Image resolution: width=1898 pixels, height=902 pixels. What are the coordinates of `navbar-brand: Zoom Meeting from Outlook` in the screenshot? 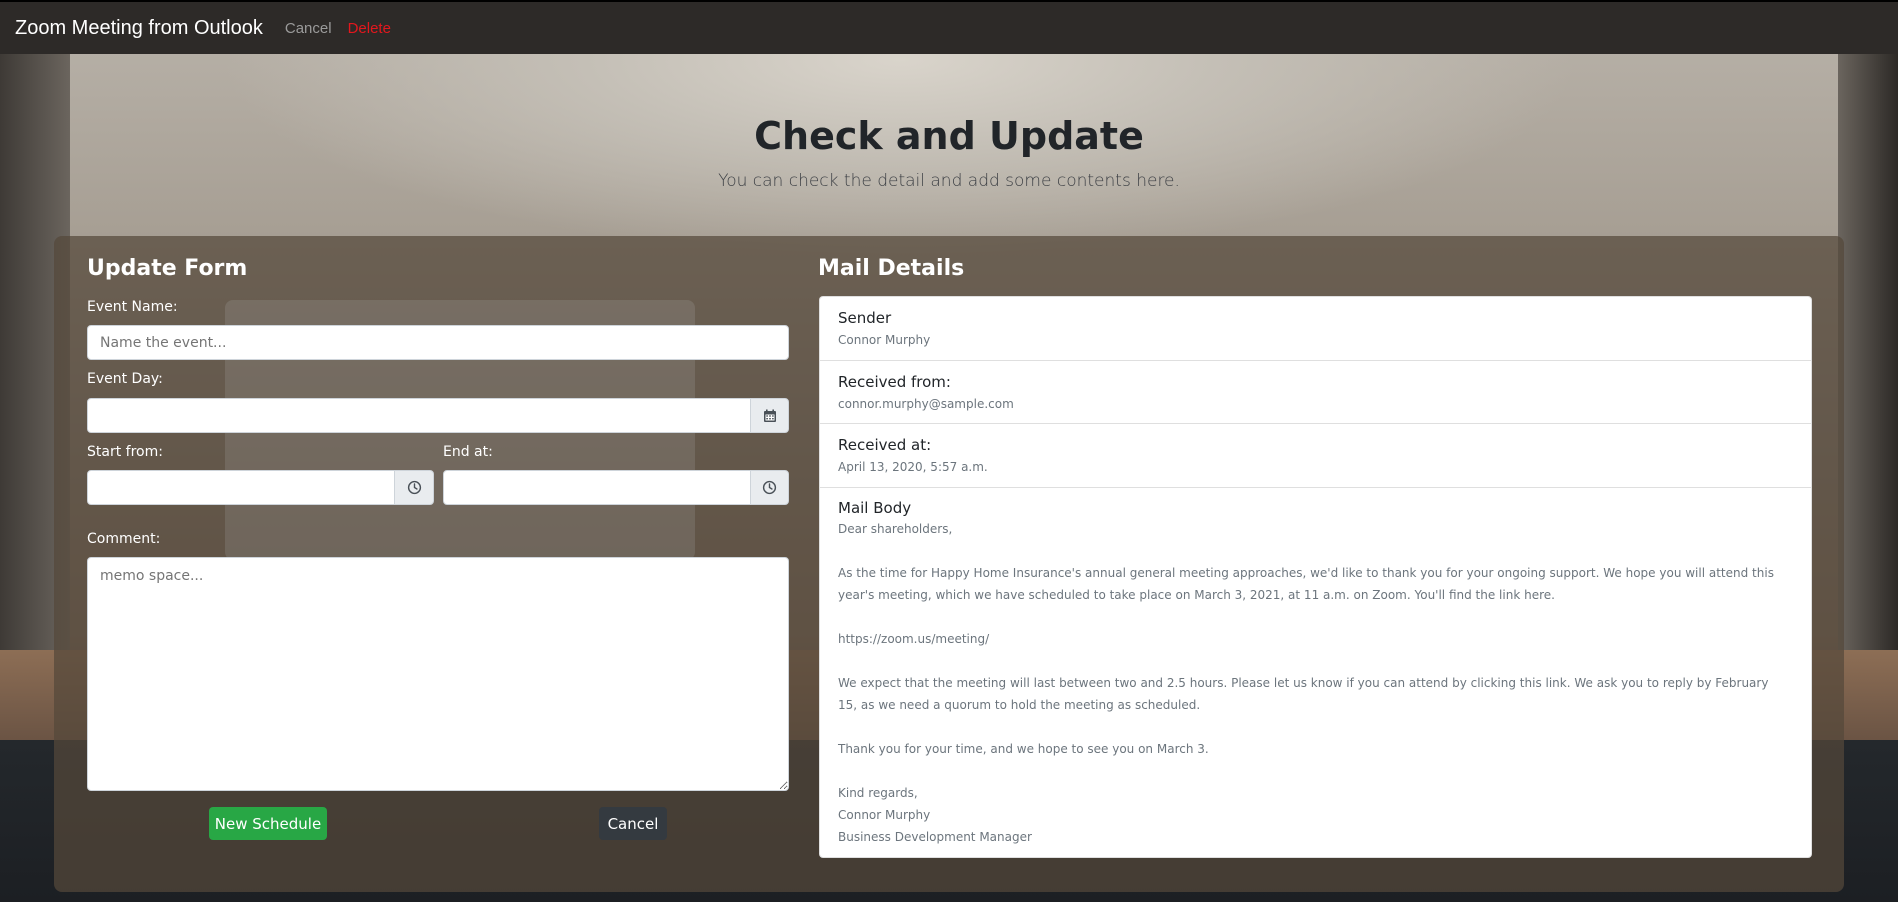 It's located at (139, 28).